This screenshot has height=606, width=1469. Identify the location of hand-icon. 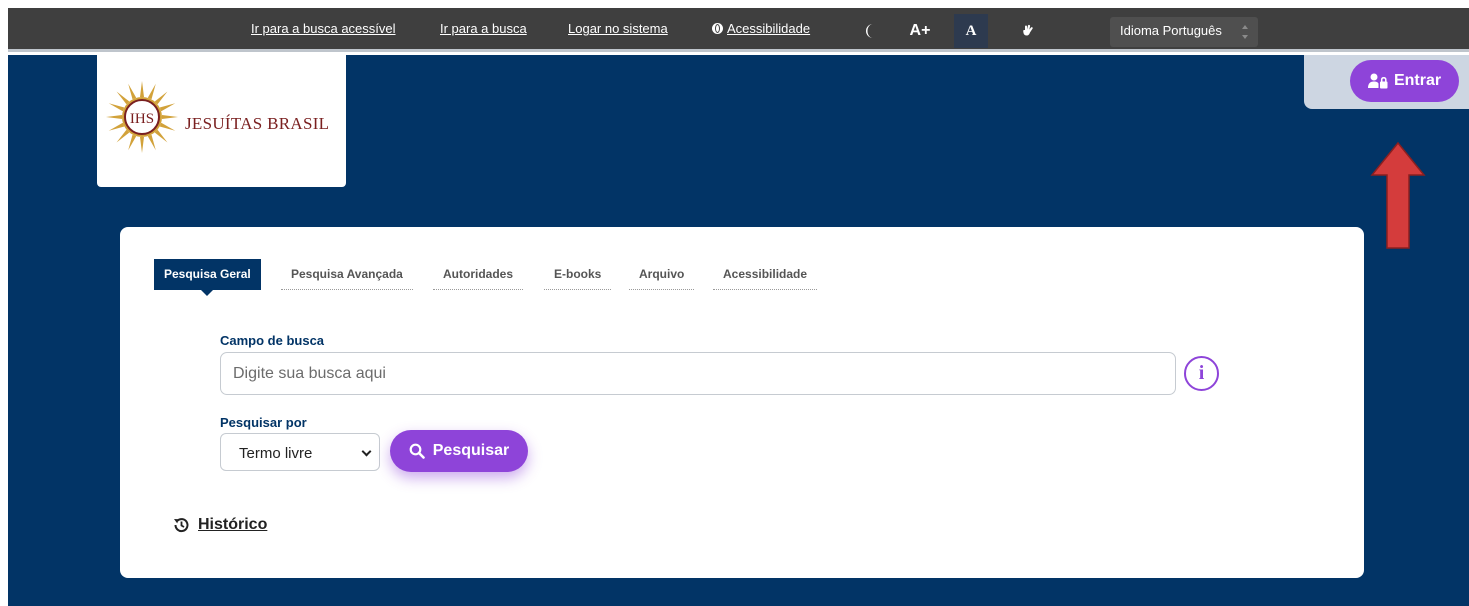
(1028, 30).